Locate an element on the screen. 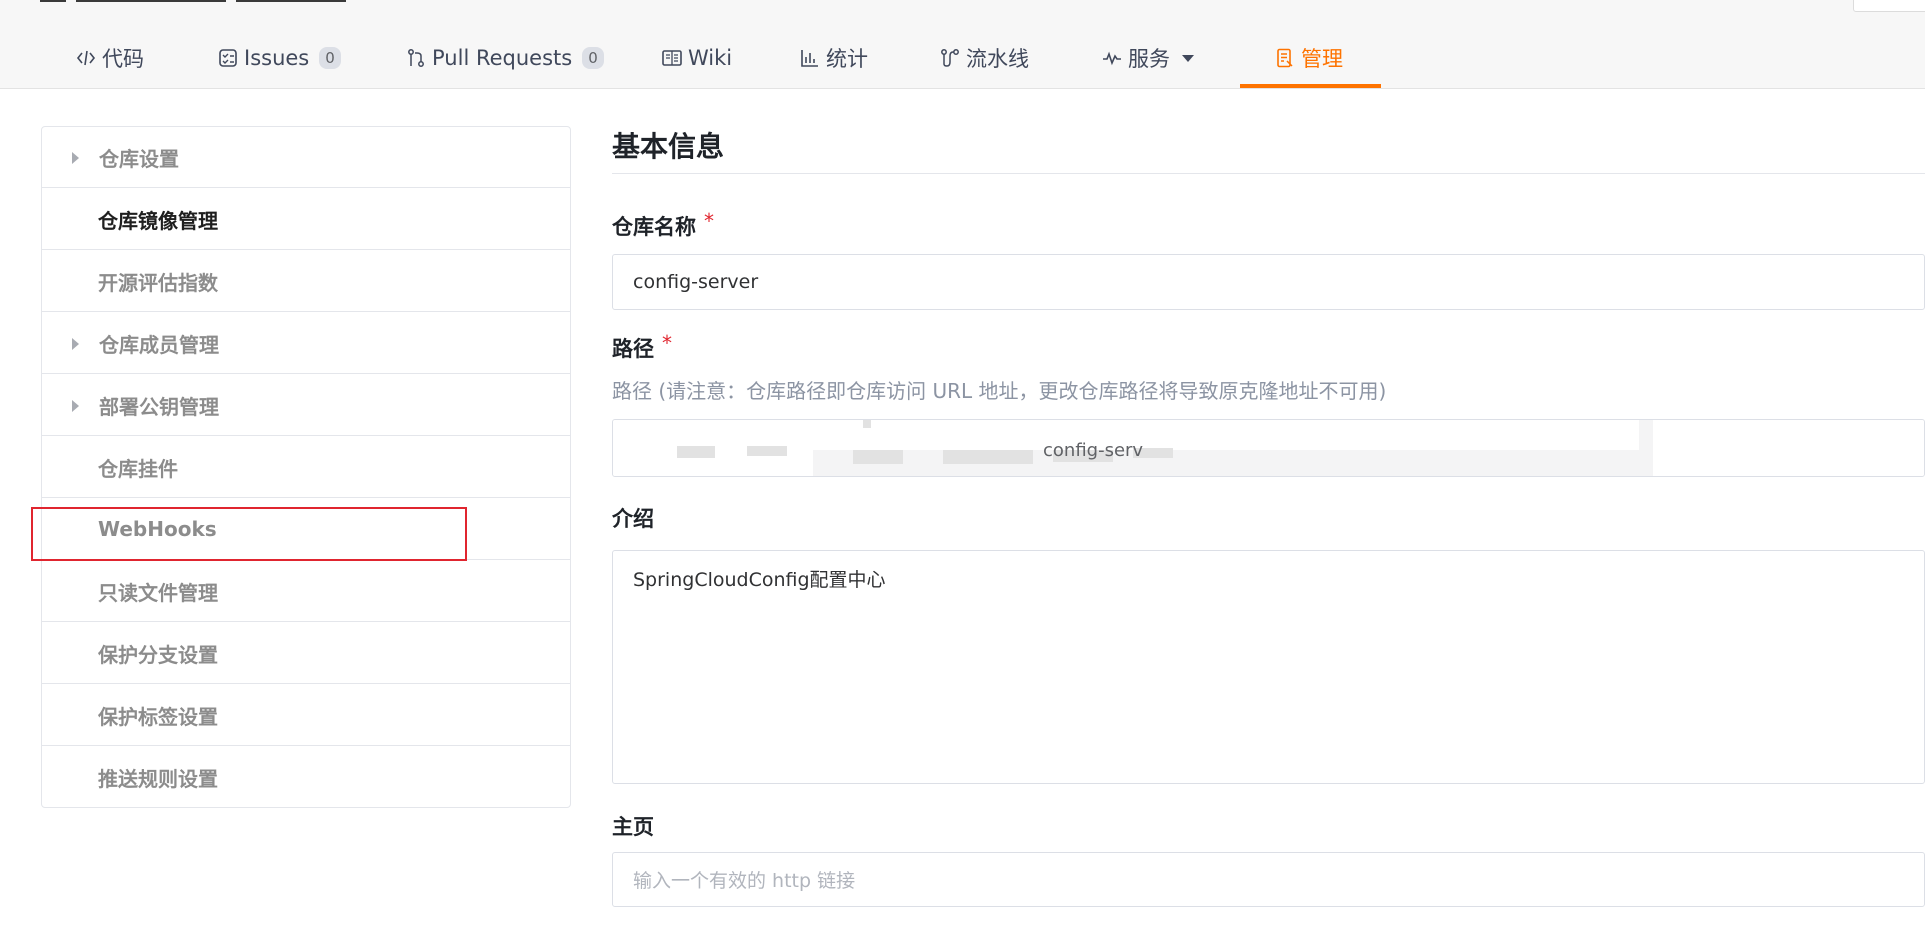  tab-code: 代码 is located at coordinates (110, 58).